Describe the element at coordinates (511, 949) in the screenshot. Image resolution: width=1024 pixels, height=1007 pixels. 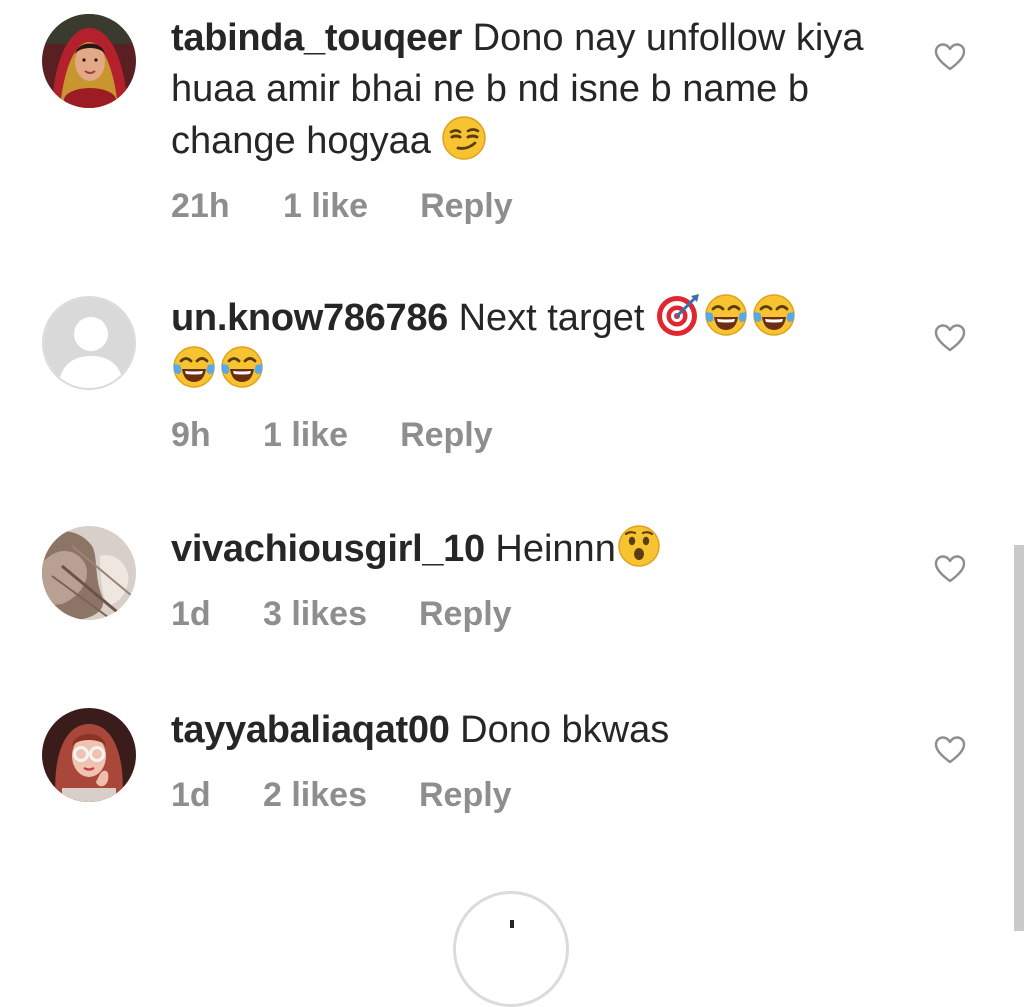
I see `load-more-button` at that location.